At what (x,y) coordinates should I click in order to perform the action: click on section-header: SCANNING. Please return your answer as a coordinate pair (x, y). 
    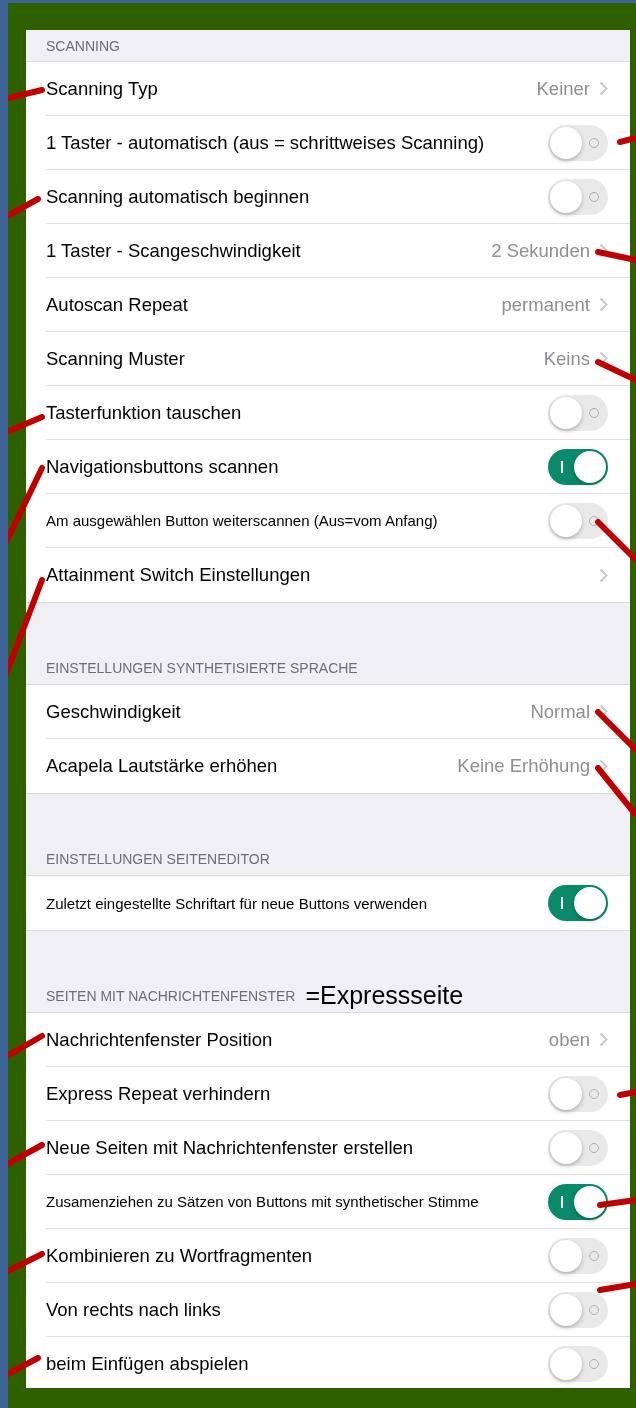
    Looking at the image, I should click on (83, 46).